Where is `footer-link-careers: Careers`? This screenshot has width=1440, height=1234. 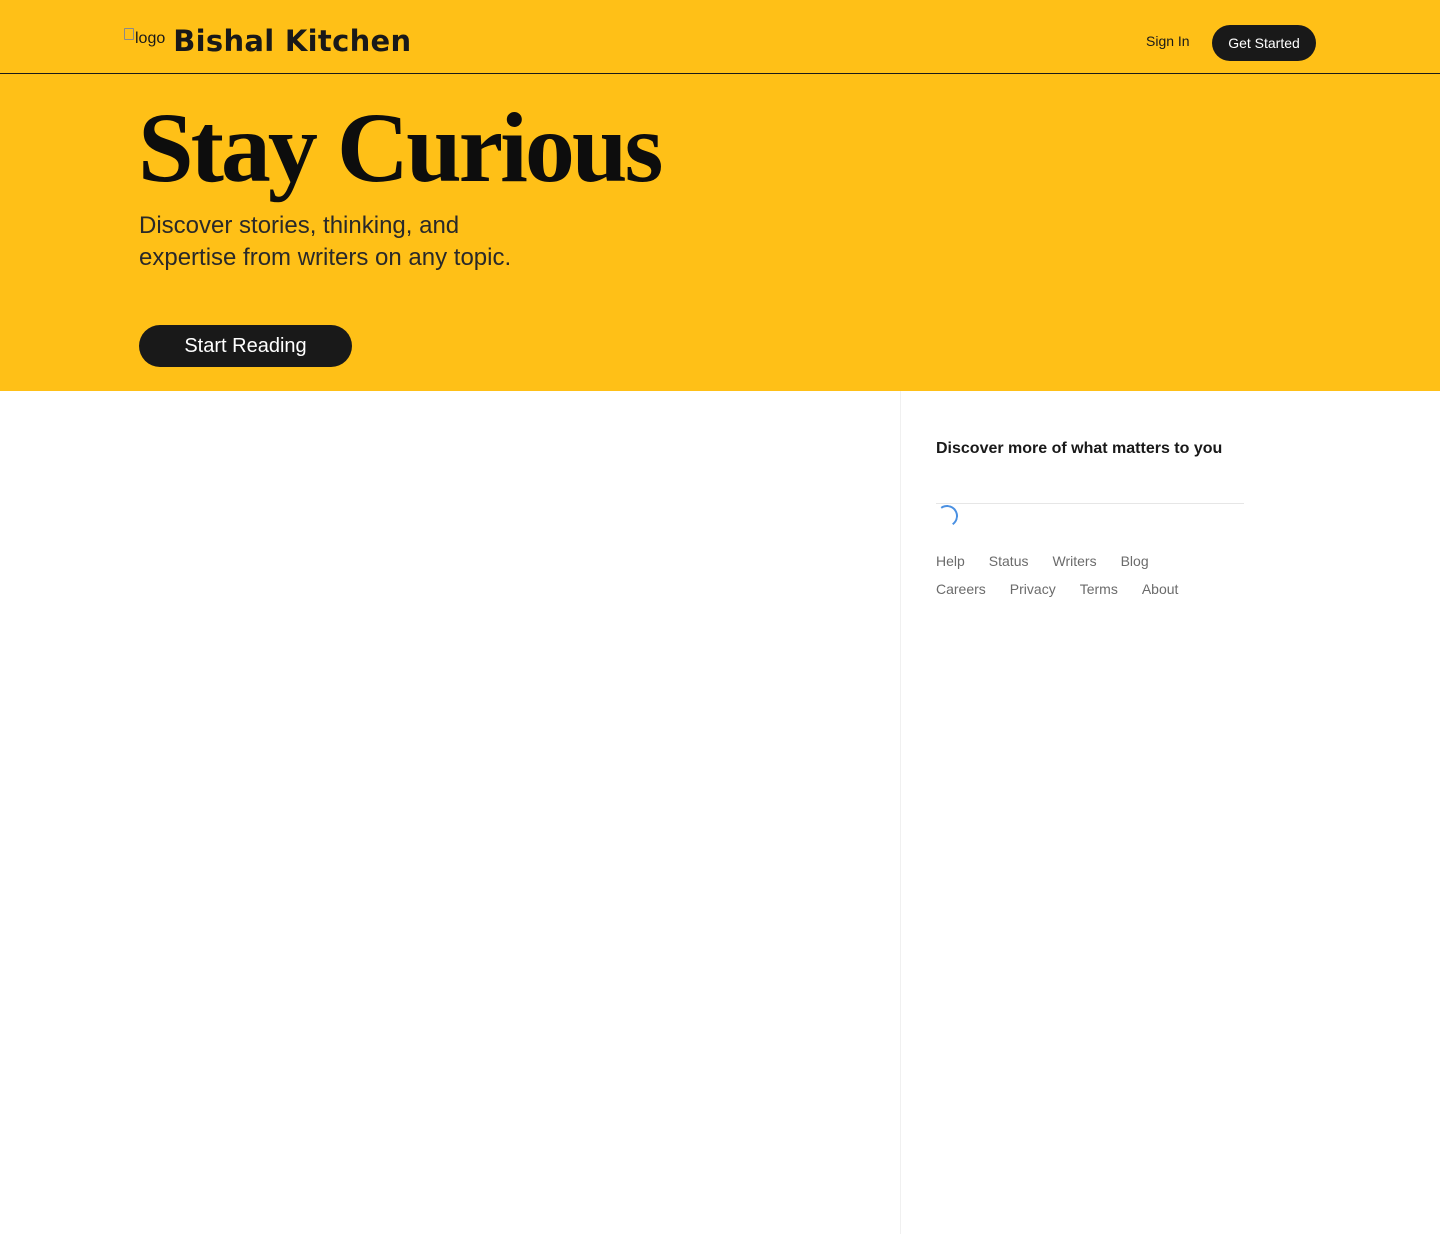
footer-link-careers: Careers is located at coordinates (961, 589).